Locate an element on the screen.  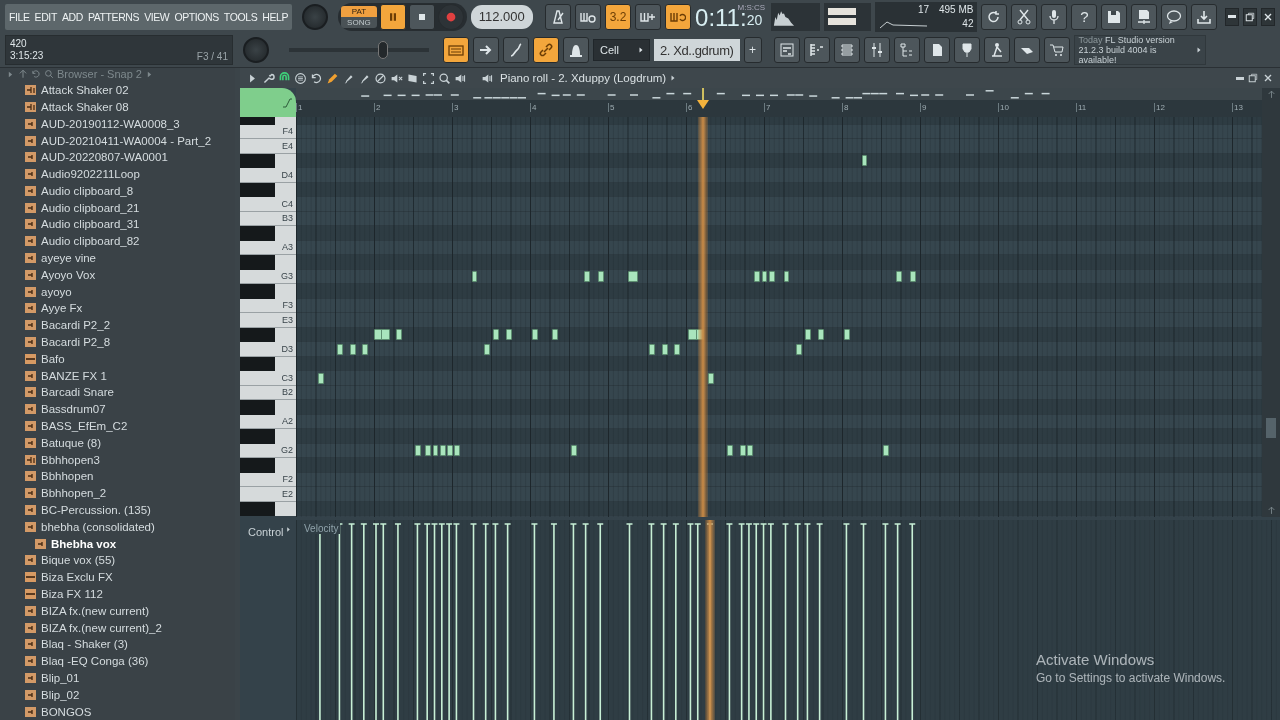
bar-number: 13 is located at coordinates (1237, 107).